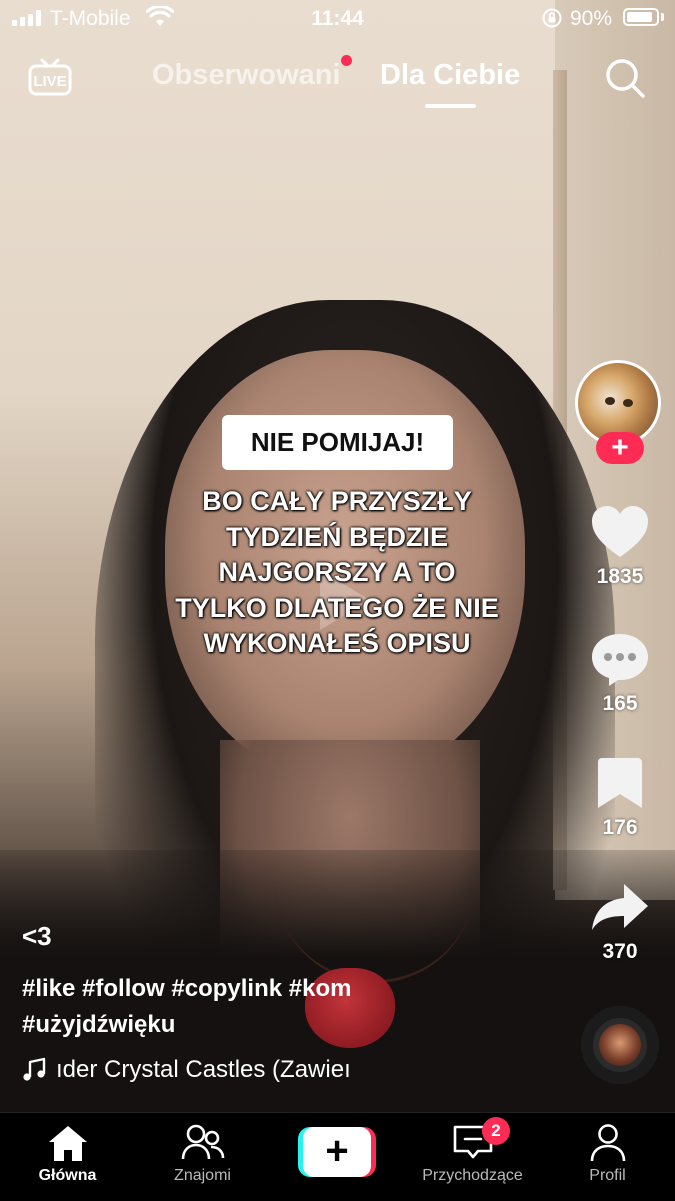 This screenshot has width=675, height=1201. I want to click on create-button: +, so click(337, 1152).